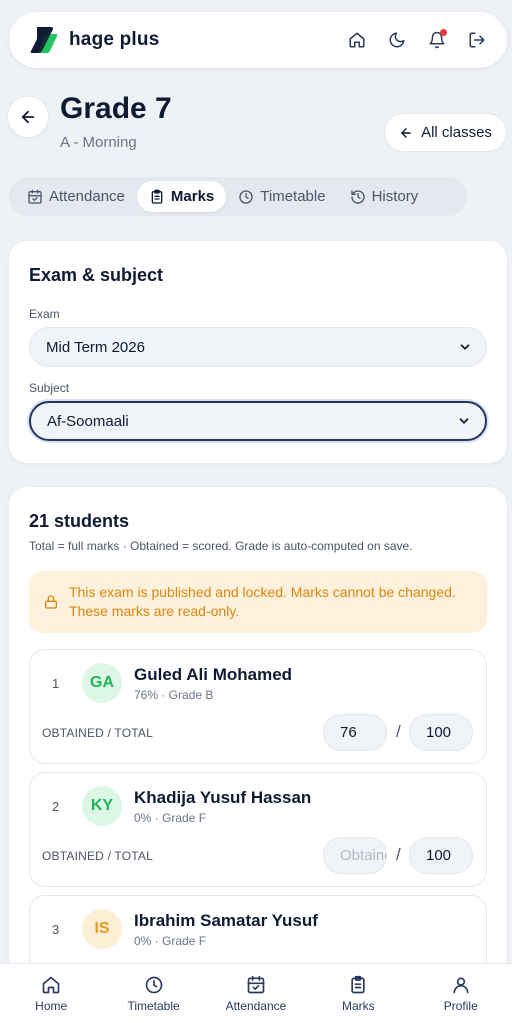 The width and height of the screenshot is (512, 1023). Describe the element at coordinates (461, 985) in the screenshot. I see `user-icon` at that location.